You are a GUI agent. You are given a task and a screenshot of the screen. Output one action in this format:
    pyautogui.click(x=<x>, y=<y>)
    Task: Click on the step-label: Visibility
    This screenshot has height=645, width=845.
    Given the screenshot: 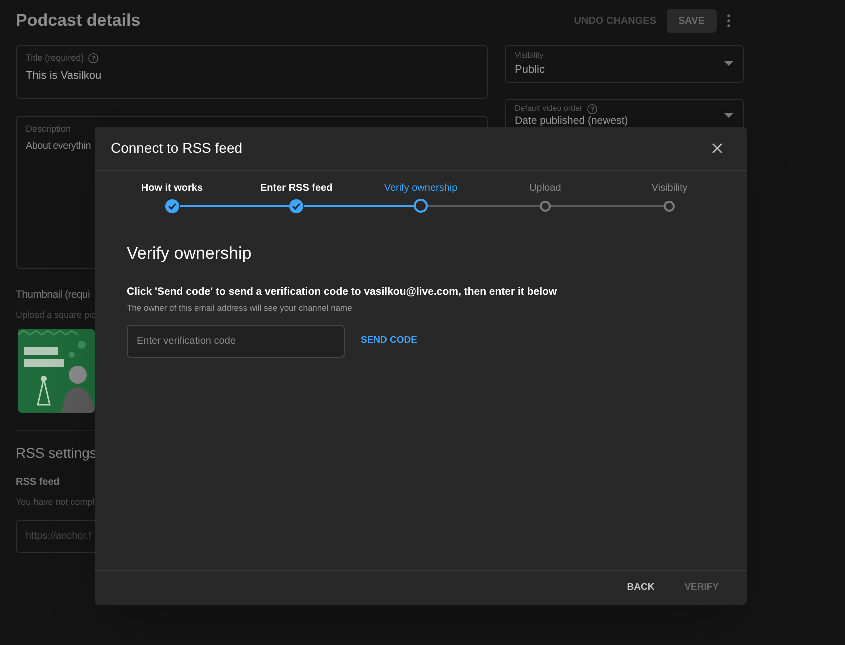 What is the action you would take?
    pyautogui.click(x=670, y=189)
    